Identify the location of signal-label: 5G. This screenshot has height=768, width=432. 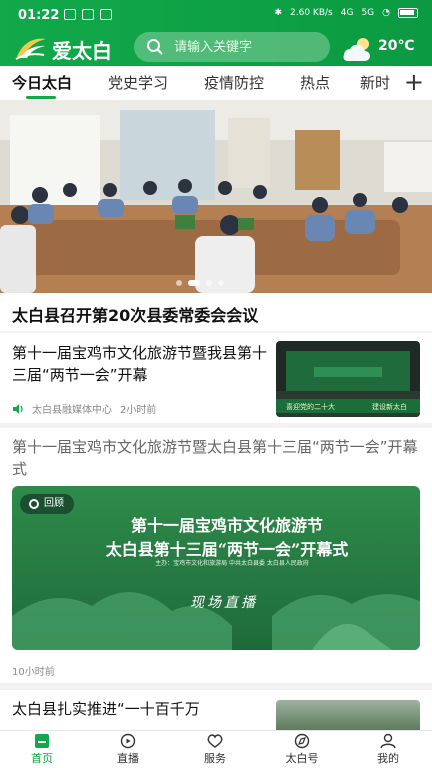
(368, 13).